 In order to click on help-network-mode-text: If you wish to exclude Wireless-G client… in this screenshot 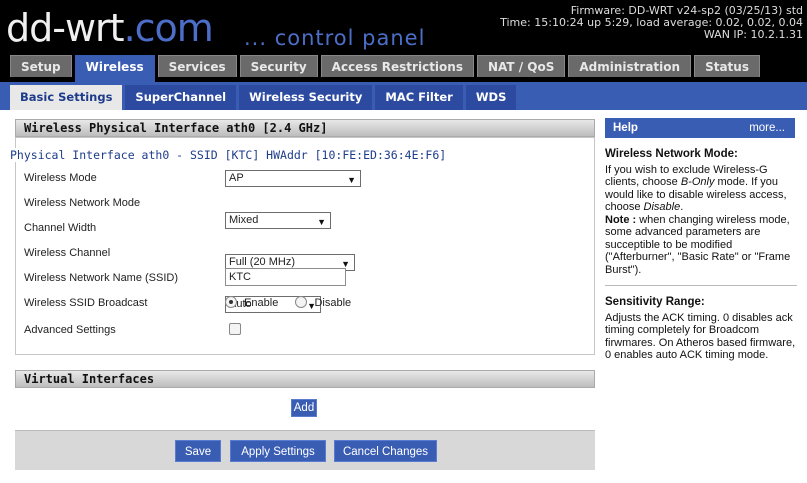, I will do `click(701, 220)`.